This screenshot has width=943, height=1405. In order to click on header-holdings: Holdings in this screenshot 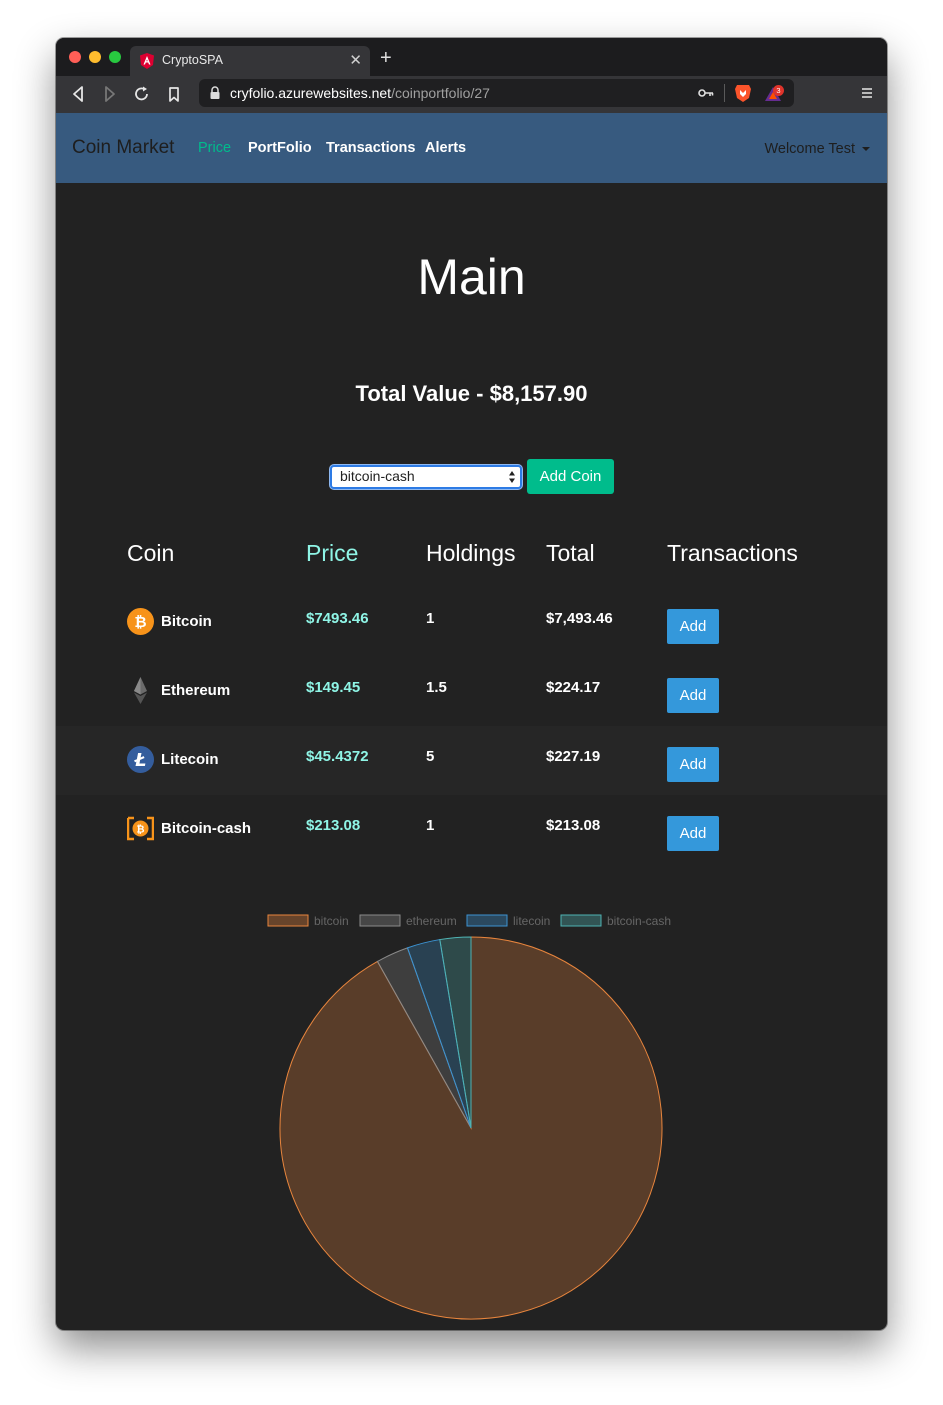, I will do `click(471, 553)`.